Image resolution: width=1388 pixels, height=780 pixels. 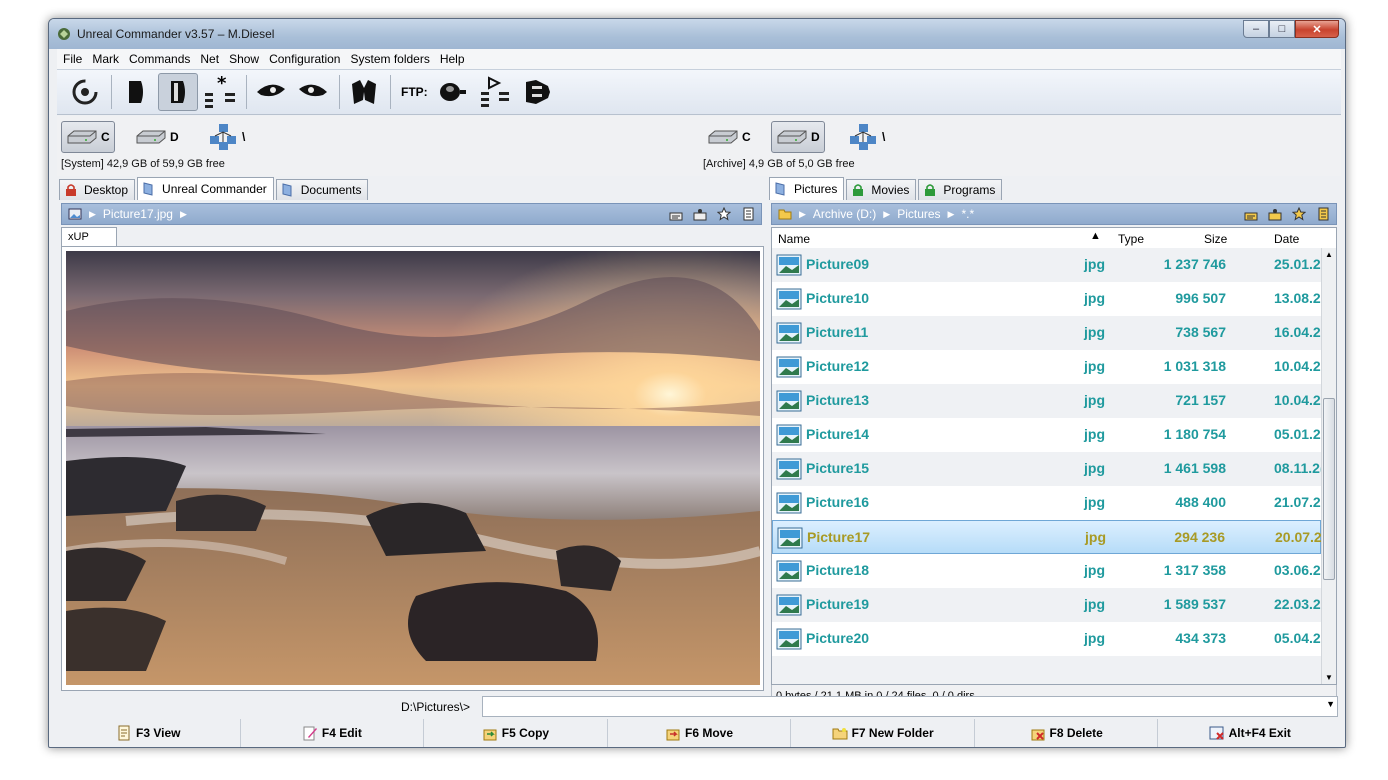 I want to click on search-button, so click(x=364, y=92).